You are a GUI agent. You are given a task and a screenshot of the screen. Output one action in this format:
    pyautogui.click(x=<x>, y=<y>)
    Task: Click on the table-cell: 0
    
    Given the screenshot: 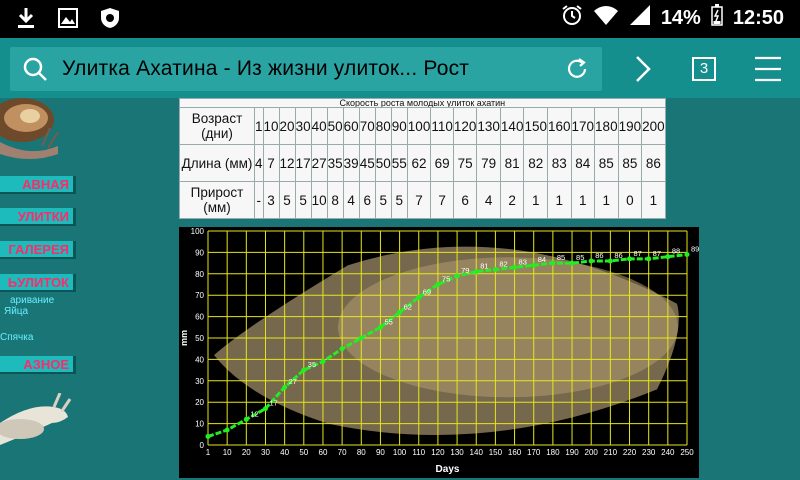 What is the action you would take?
    pyautogui.click(x=630, y=200)
    